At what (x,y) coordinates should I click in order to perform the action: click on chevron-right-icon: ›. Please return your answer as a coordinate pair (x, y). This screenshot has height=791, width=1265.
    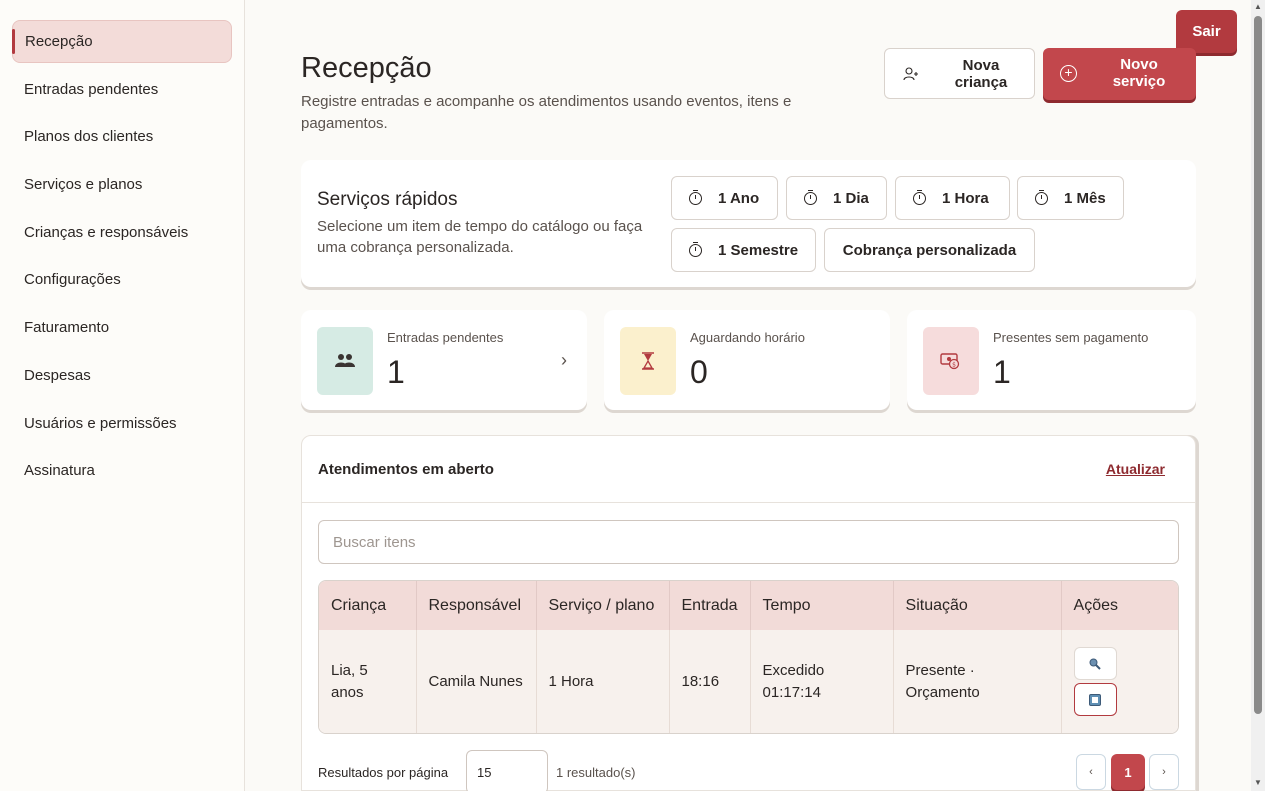
    Looking at the image, I should click on (564, 360).